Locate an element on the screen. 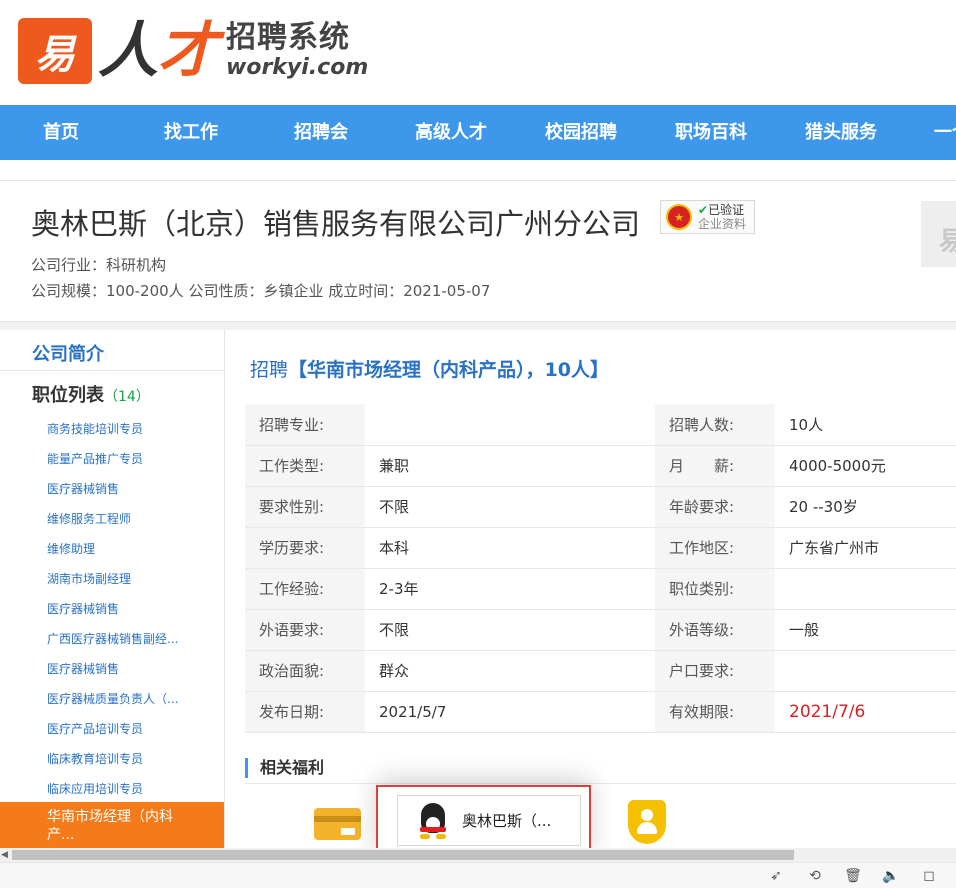  scroll-left-icon: ◀ is located at coordinates (4, 855).